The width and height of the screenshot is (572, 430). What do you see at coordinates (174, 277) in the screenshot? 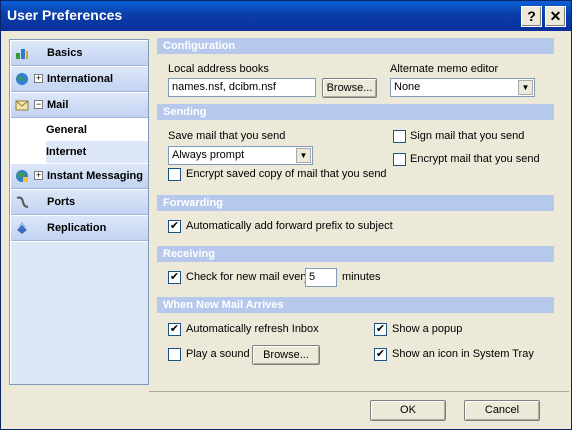
I see `check-mail-checkbox: ✔` at bounding box center [174, 277].